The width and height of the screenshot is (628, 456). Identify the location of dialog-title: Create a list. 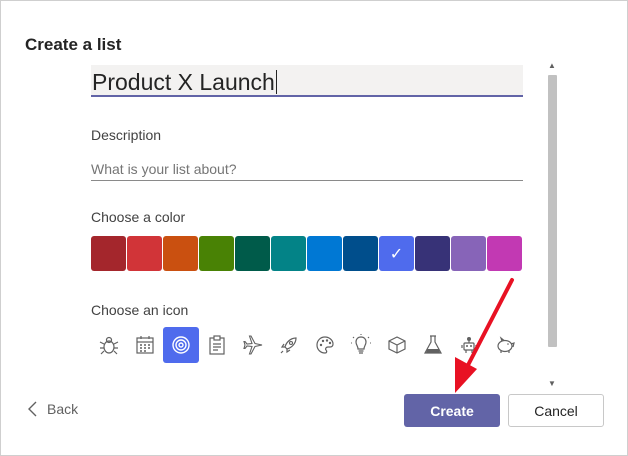
(73, 44).